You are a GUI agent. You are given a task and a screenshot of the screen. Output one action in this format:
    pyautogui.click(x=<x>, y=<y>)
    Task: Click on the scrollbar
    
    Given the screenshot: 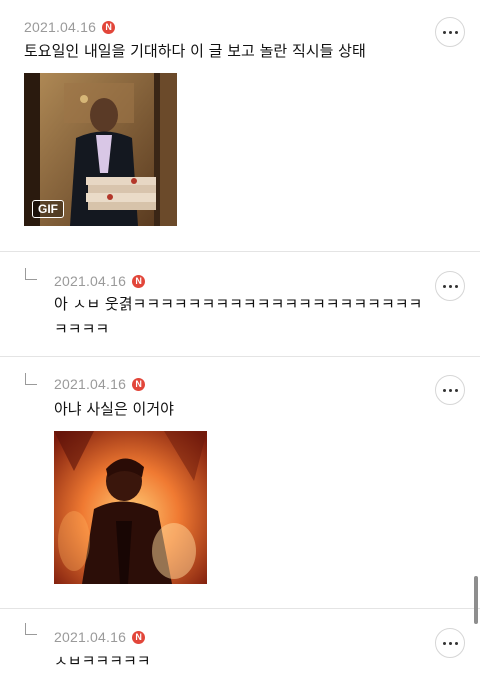 What is the action you would take?
    pyautogui.click(x=476, y=600)
    